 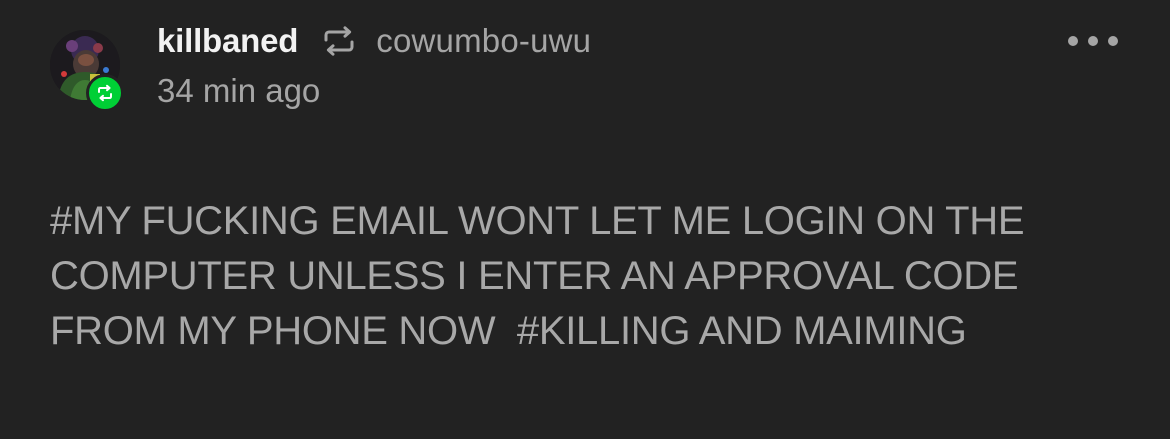 What do you see at coordinates (374, 41) in the screenshot?
I see `post-header: killbaned cowumbo-uwu` at bounding box center [374, 41].